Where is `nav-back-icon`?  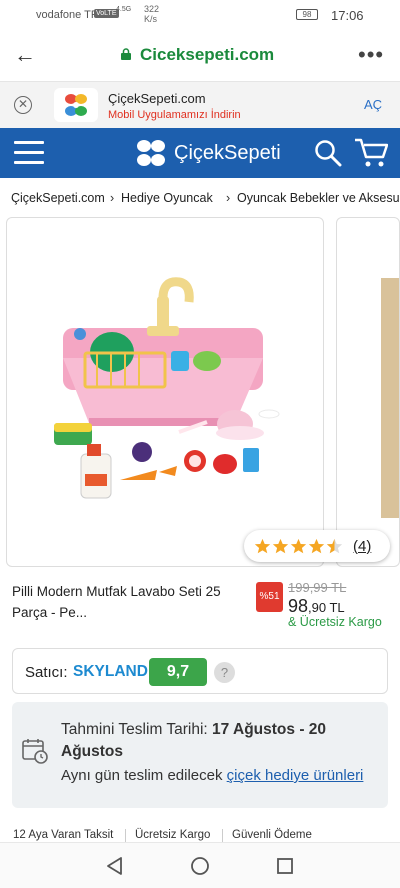 nav-back-icon is located at coordinates (115, 866).